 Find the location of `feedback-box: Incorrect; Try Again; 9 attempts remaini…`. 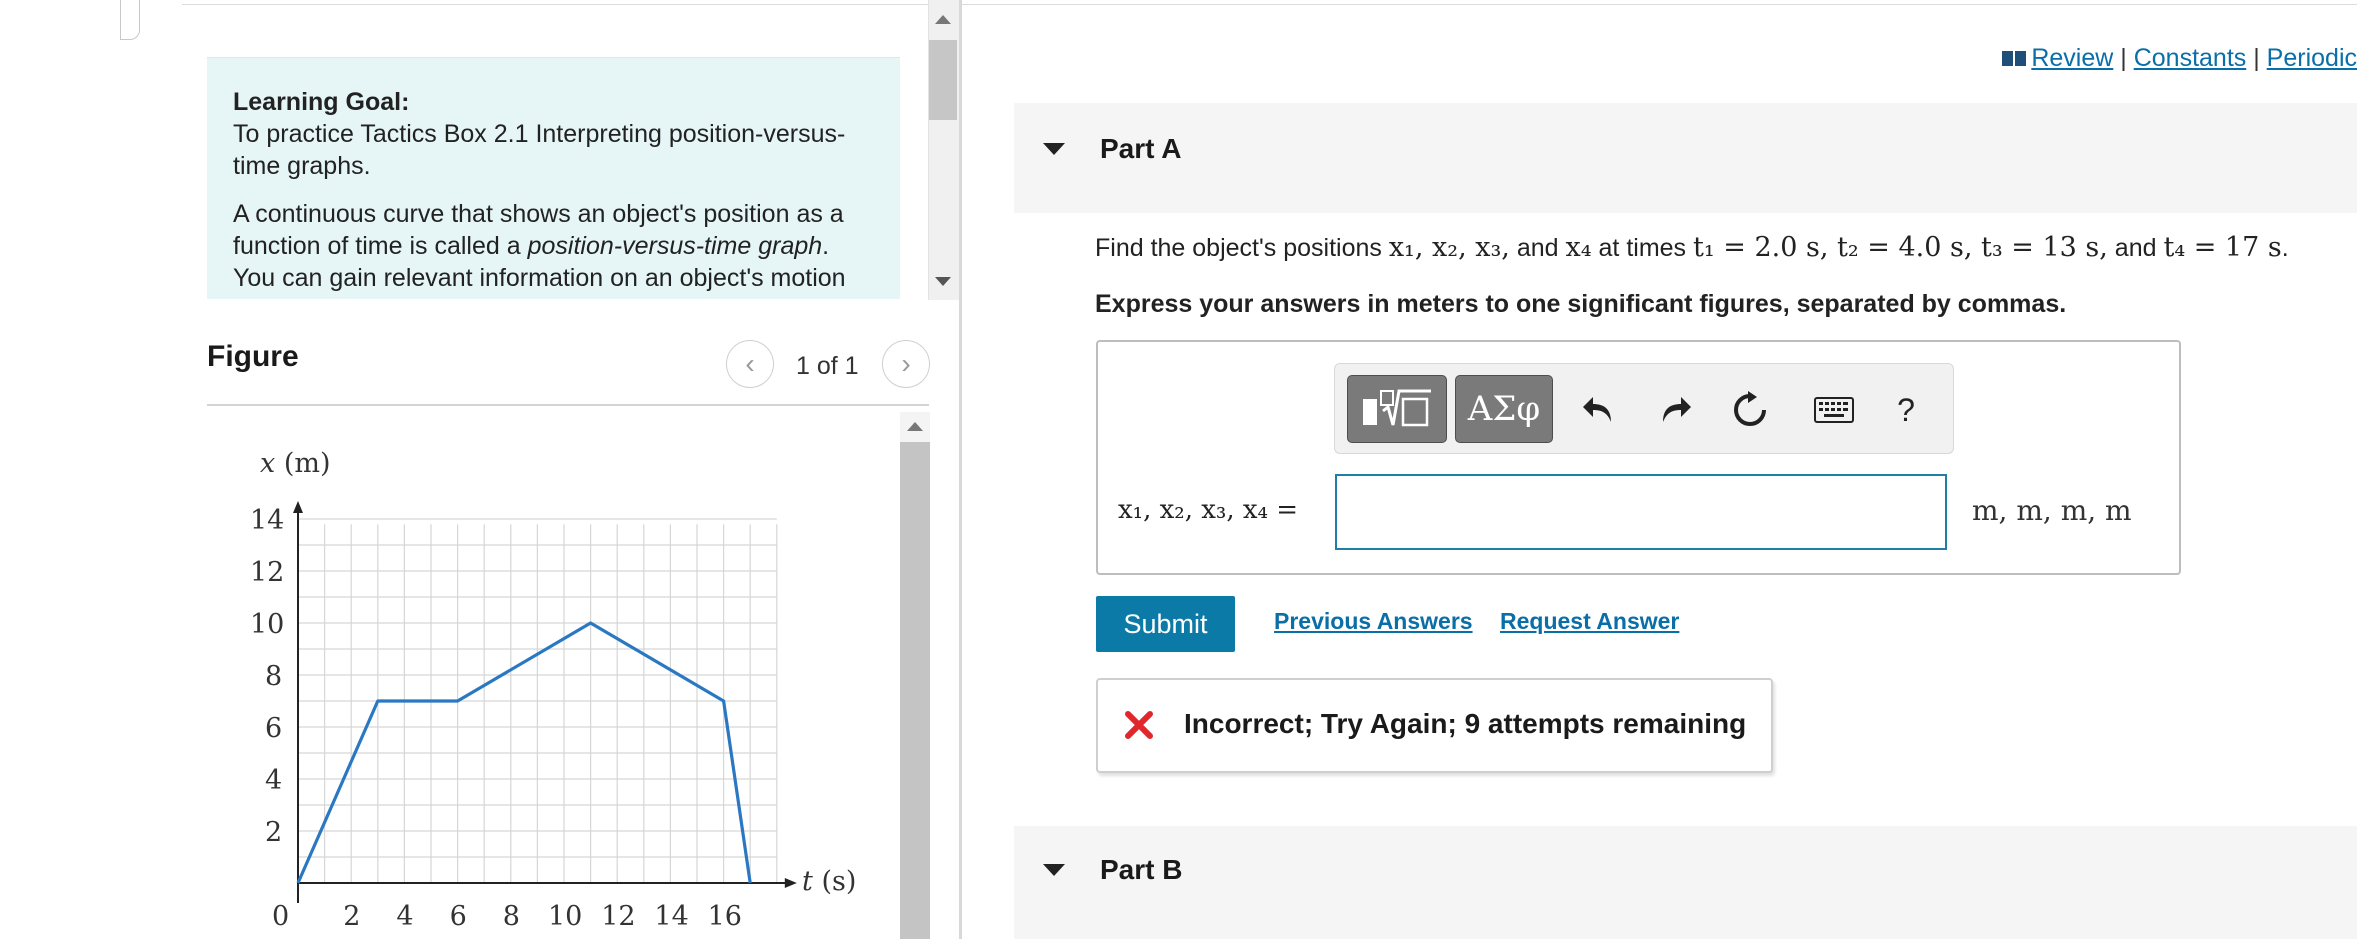

feedback-box: Incorrect; Try Again; 9 attempts remaini… is located at coordinates (1434, 725).